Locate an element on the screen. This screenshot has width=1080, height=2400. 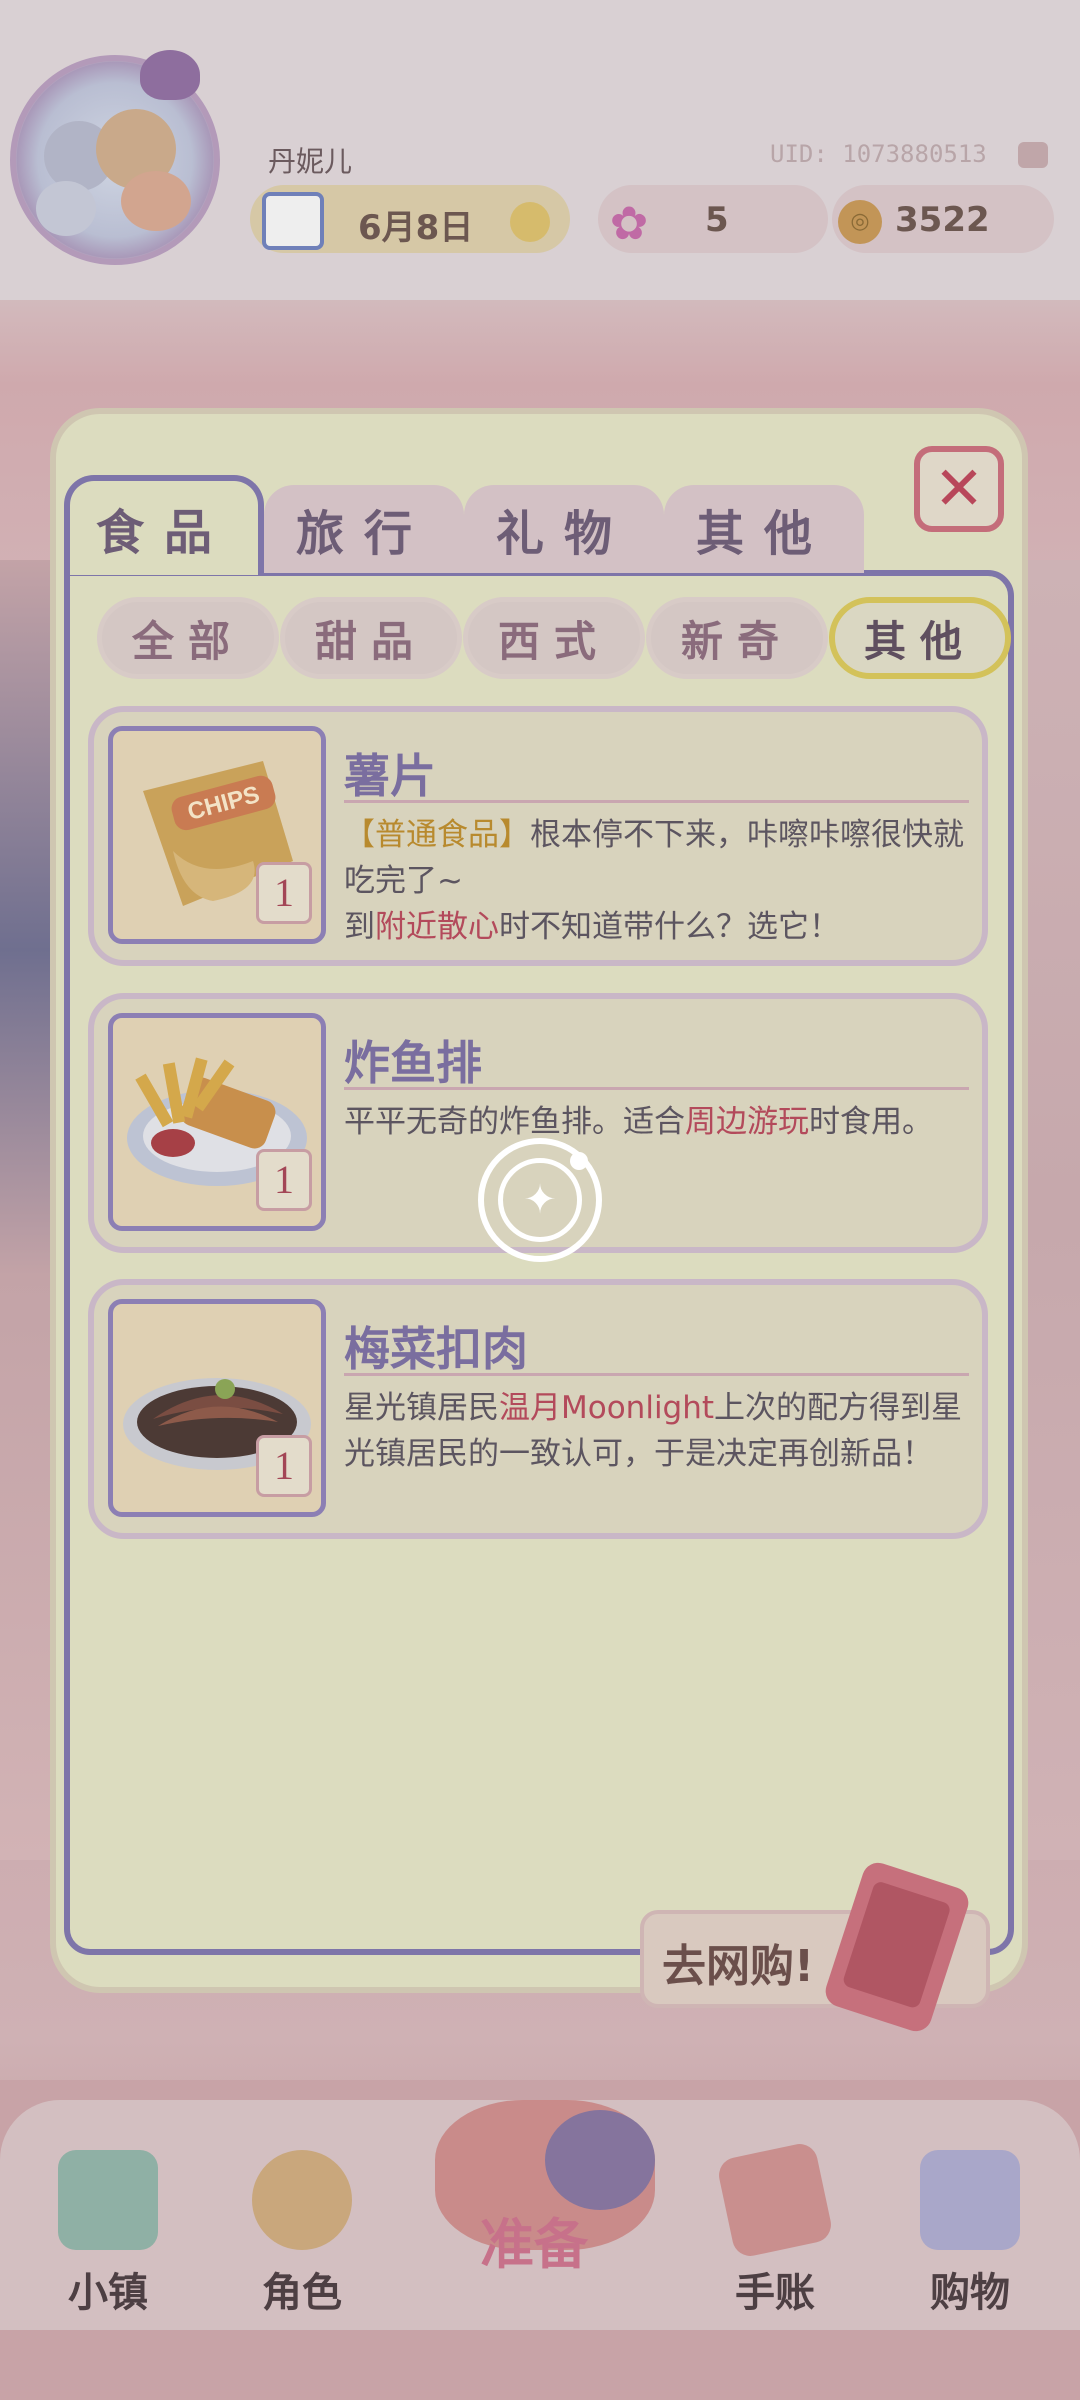
copy-uid-icon is located at coordinates (1033, 155).